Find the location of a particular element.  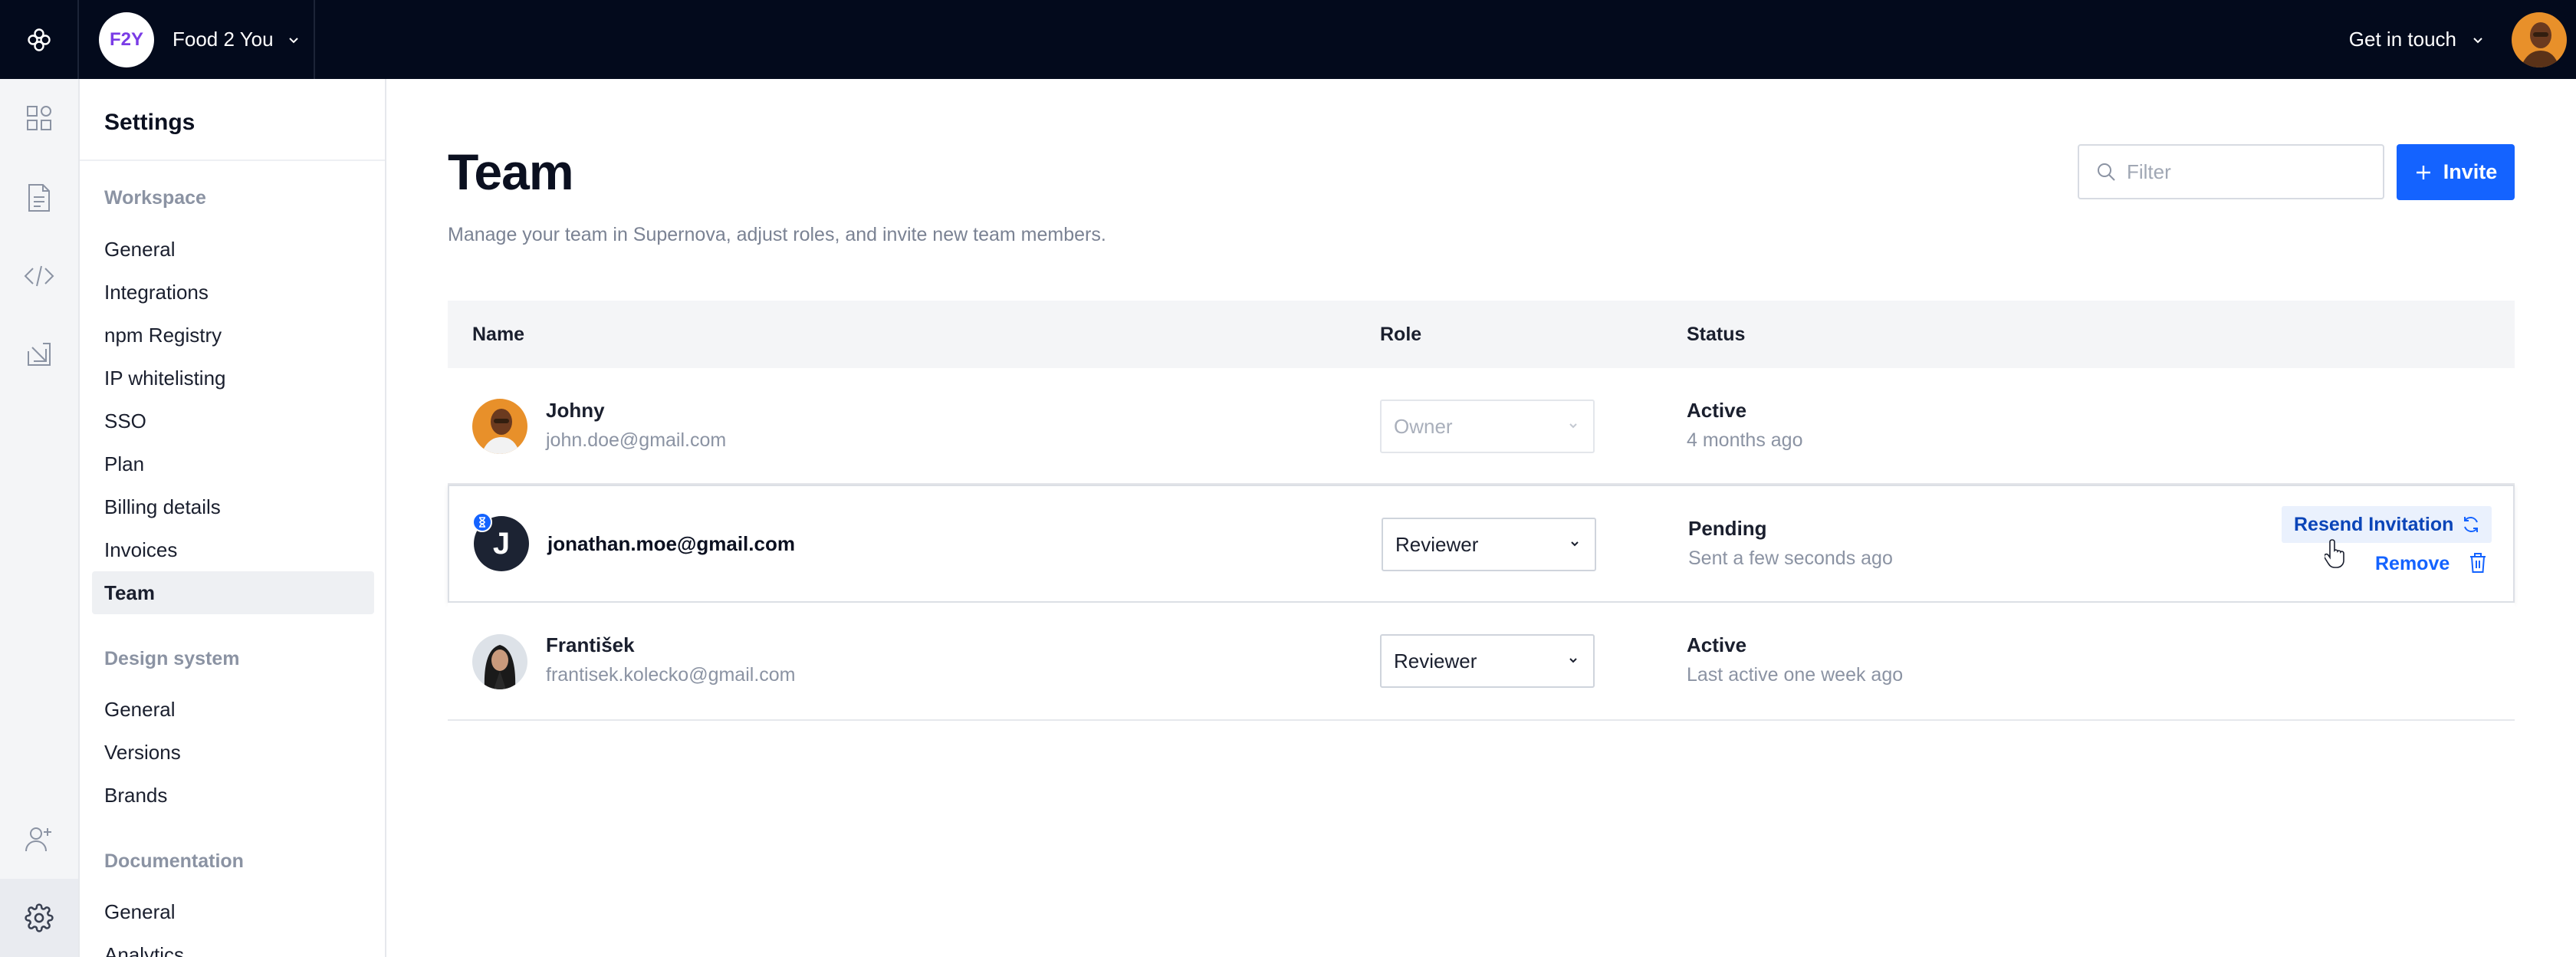

status-label: Pending is located at coordinates (1728, 528).